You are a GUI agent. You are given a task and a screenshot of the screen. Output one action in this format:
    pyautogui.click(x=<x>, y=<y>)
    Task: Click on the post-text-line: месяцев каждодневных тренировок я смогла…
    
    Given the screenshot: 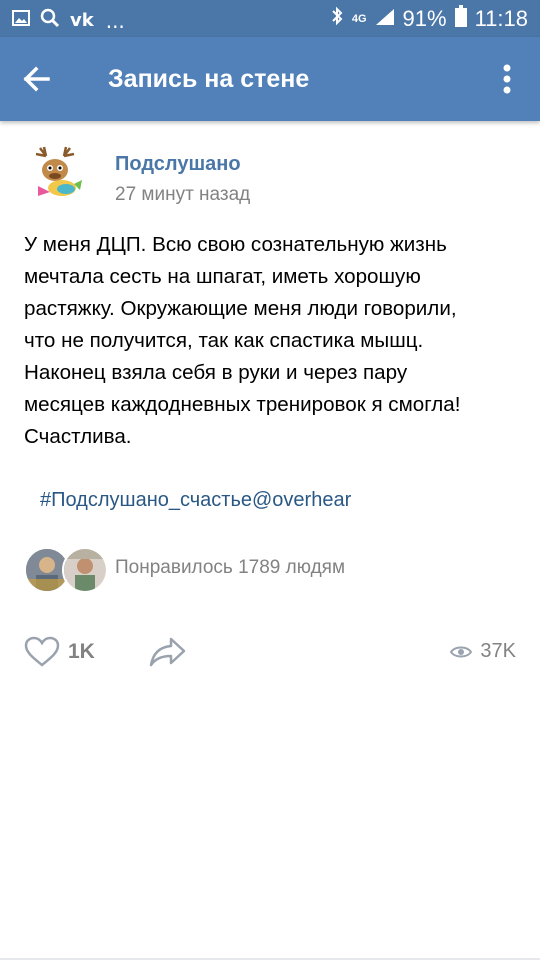 What is the action you would take?
    pyautogui.click(x=242, y=404)
    